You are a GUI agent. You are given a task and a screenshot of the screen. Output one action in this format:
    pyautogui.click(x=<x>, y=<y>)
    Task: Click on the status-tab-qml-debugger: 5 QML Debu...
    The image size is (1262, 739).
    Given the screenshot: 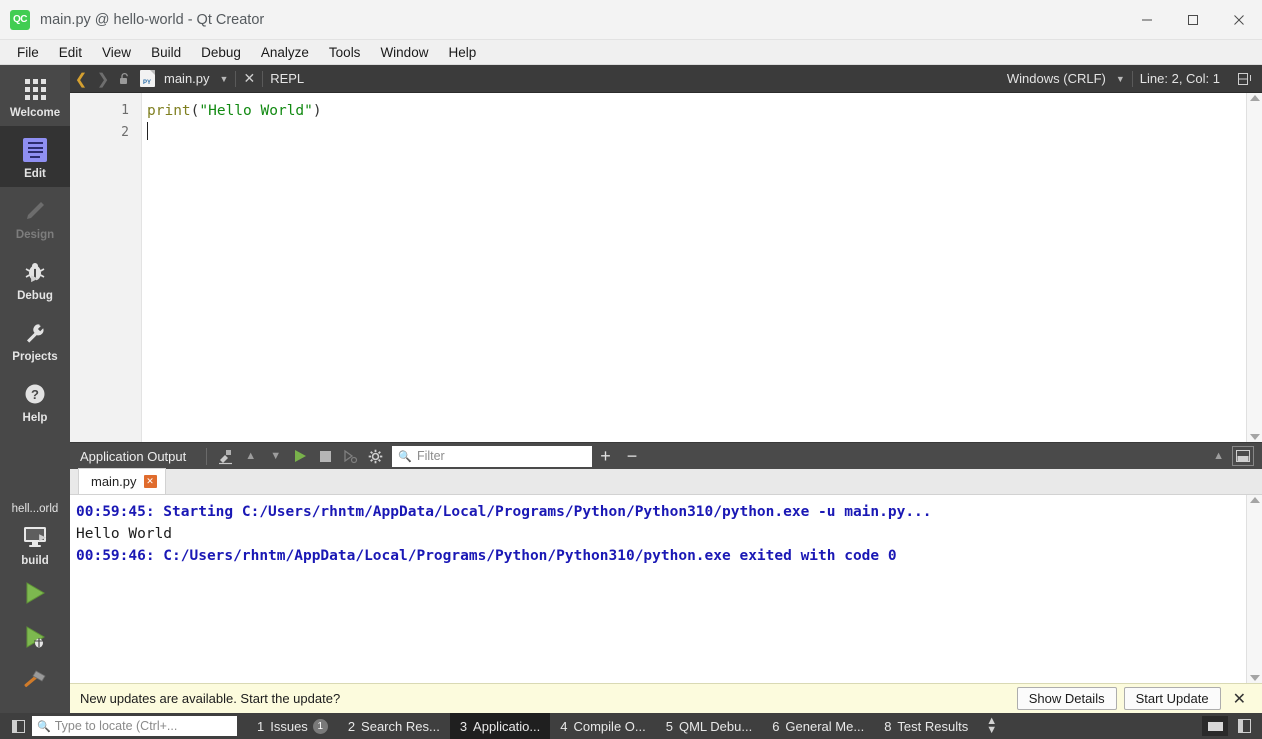 What is the action you would take?
    pyautogui.click(x=709, y=726)
    